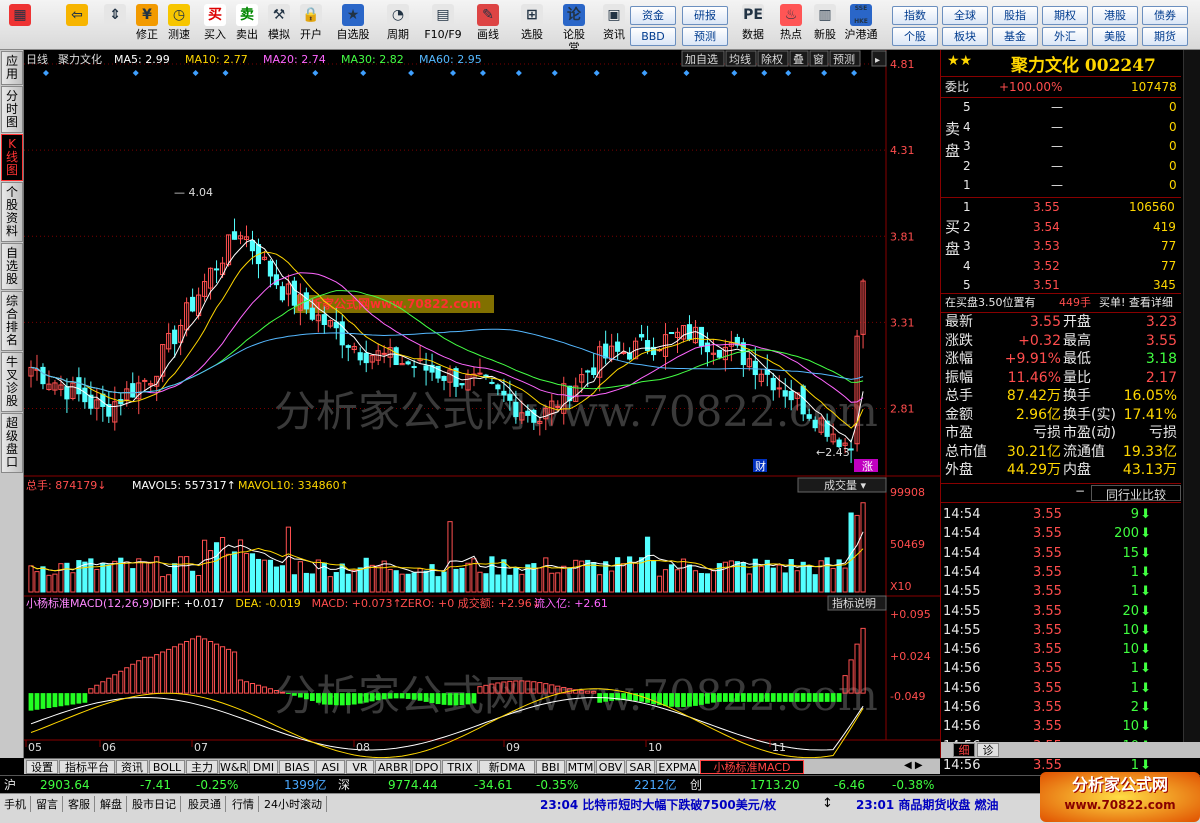 The height and width of the screenshot is (823, 1200). I want to click on link-button-8: 股指, so click(1015, 15).